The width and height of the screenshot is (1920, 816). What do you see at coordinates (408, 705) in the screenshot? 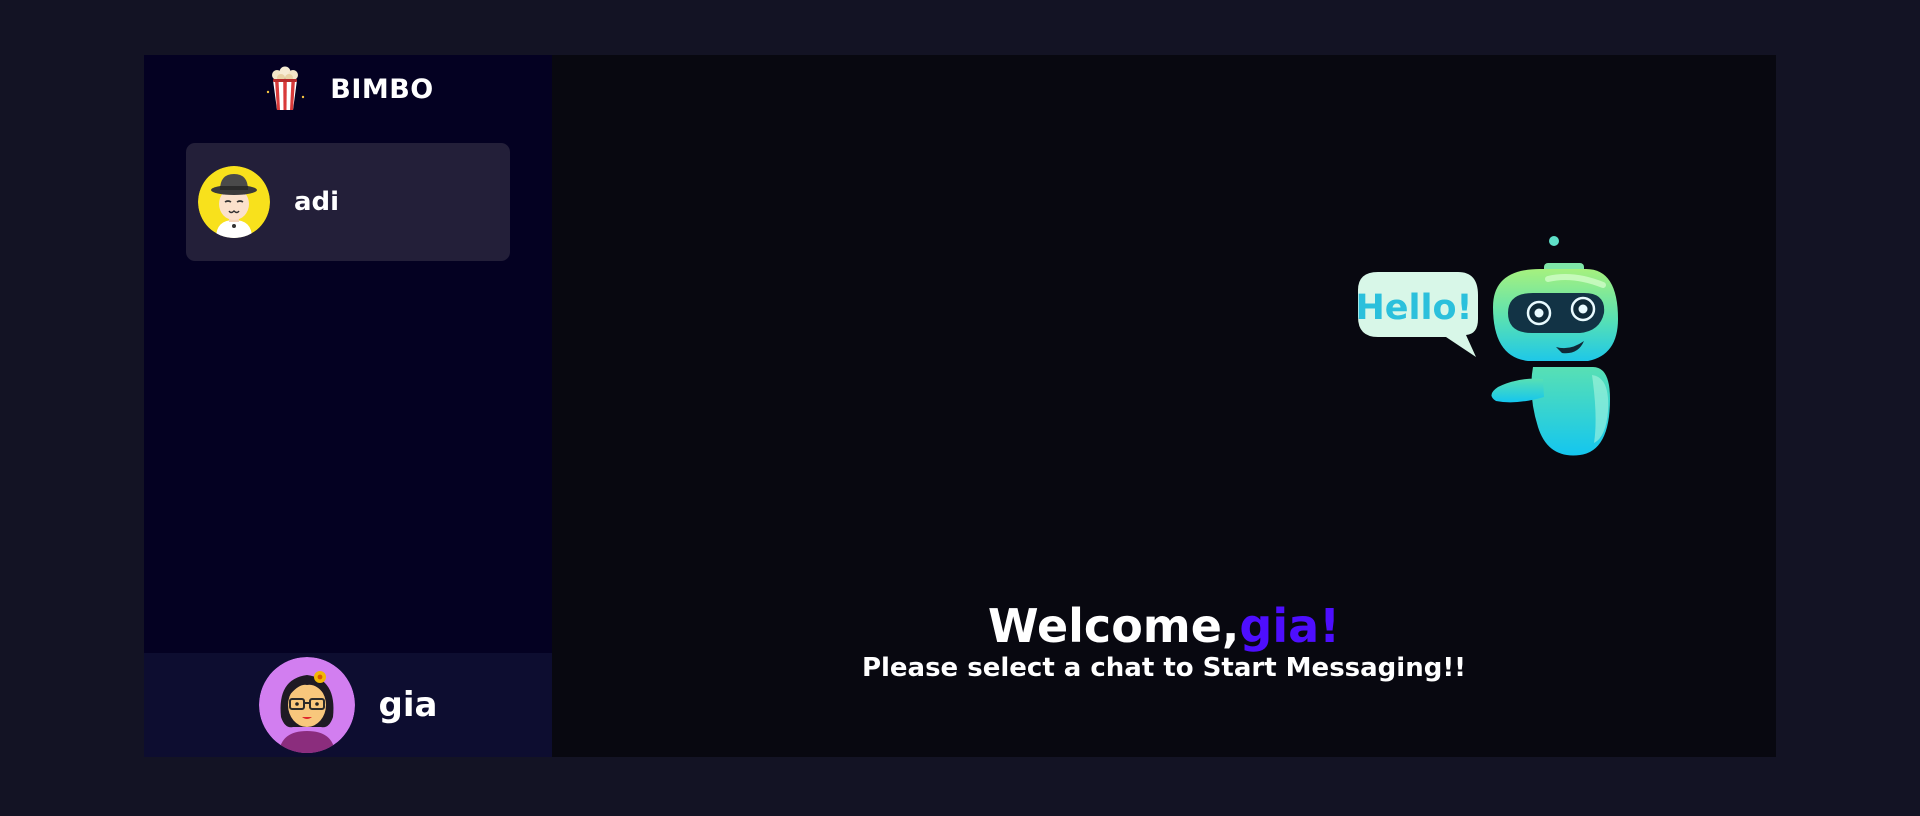
I see `current-user-name: gia` at bounding box center [408, 705].